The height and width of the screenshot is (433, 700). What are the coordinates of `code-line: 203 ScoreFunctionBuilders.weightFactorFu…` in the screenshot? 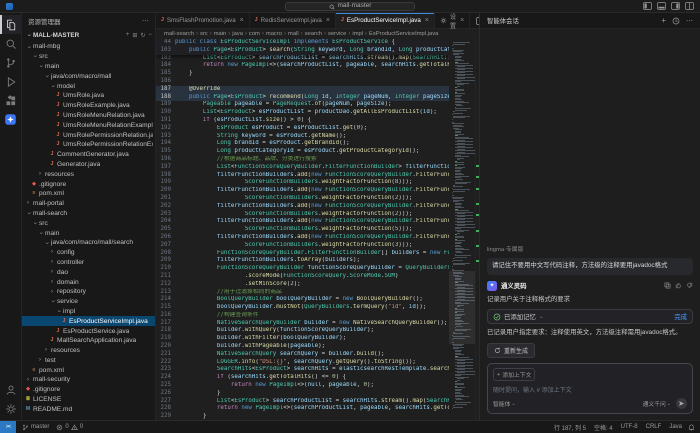 It's located at (302, 215).